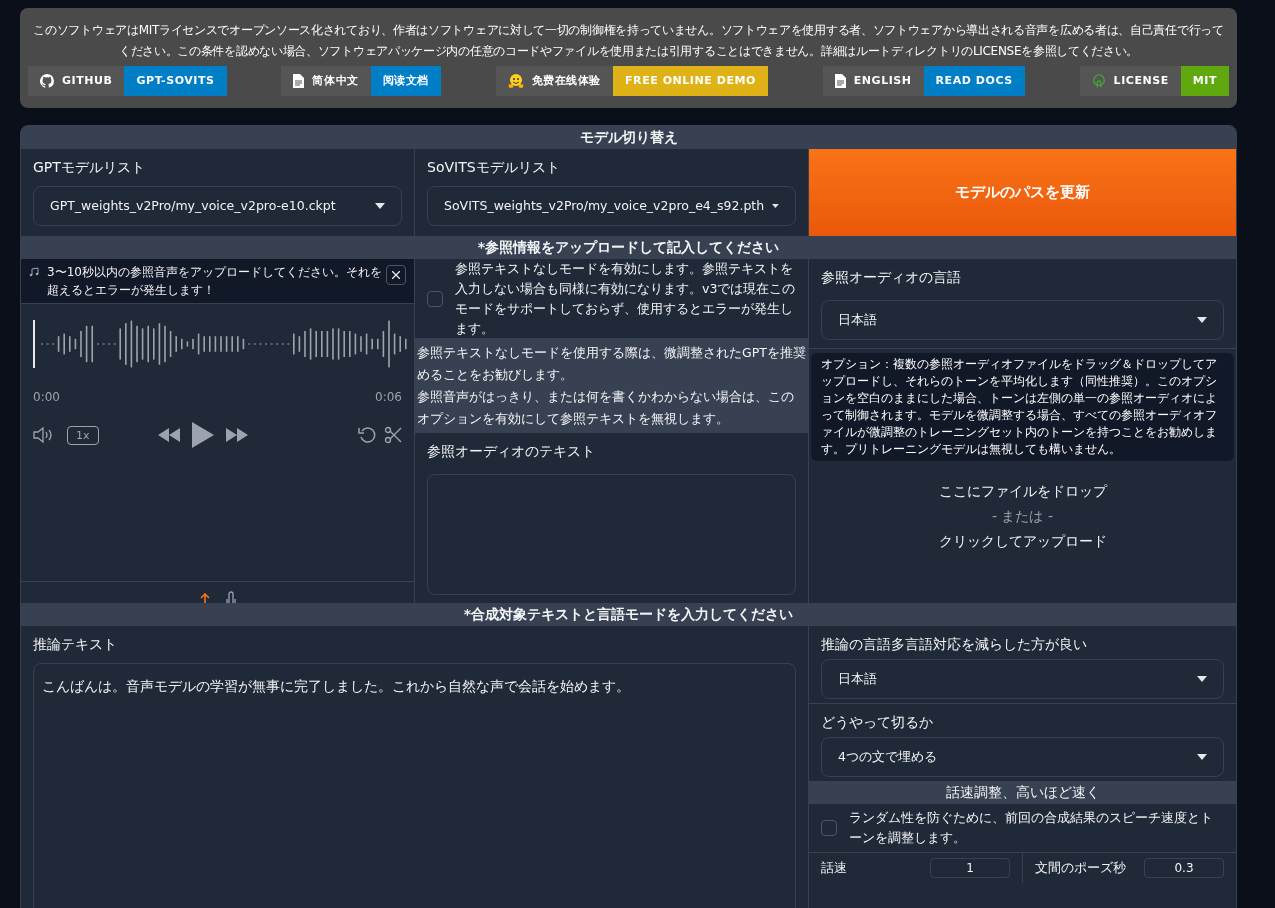  Describe the element at coordinates (974, 81) in the screenshot. I see `badge-value: READ DOCS` at that location.